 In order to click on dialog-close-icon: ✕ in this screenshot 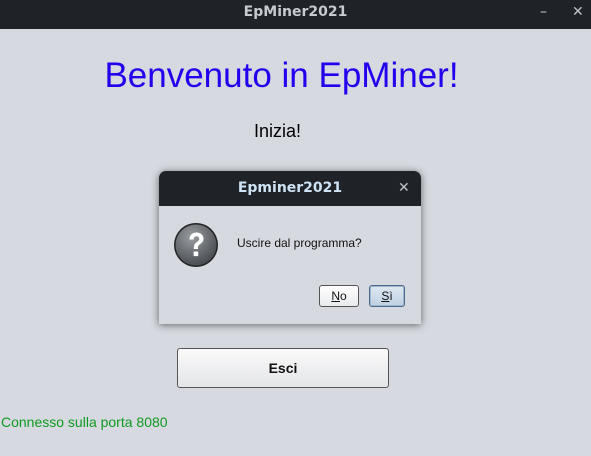, I will do `click(404, 188)`.